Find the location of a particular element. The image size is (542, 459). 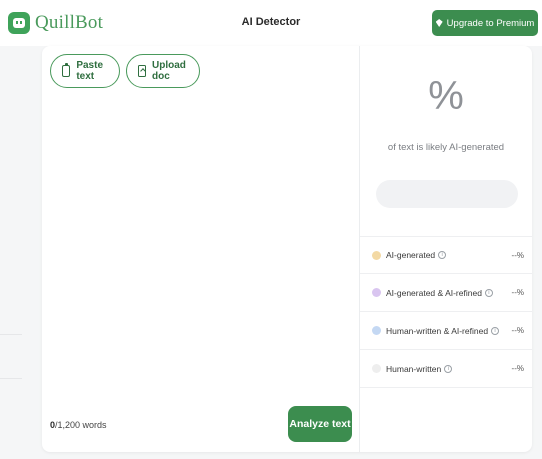

upload-doc-label: Upload doc is located at coordinates (169, 71).